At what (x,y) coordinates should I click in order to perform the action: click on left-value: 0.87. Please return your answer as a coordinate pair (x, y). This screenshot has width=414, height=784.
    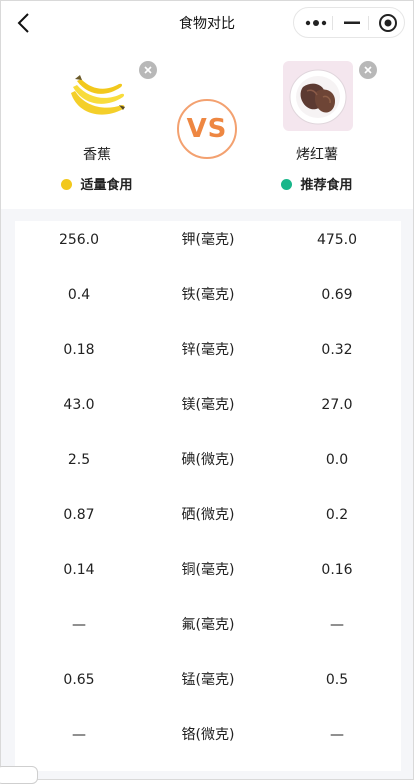
    Looking at the image, I should click on (79, 515).